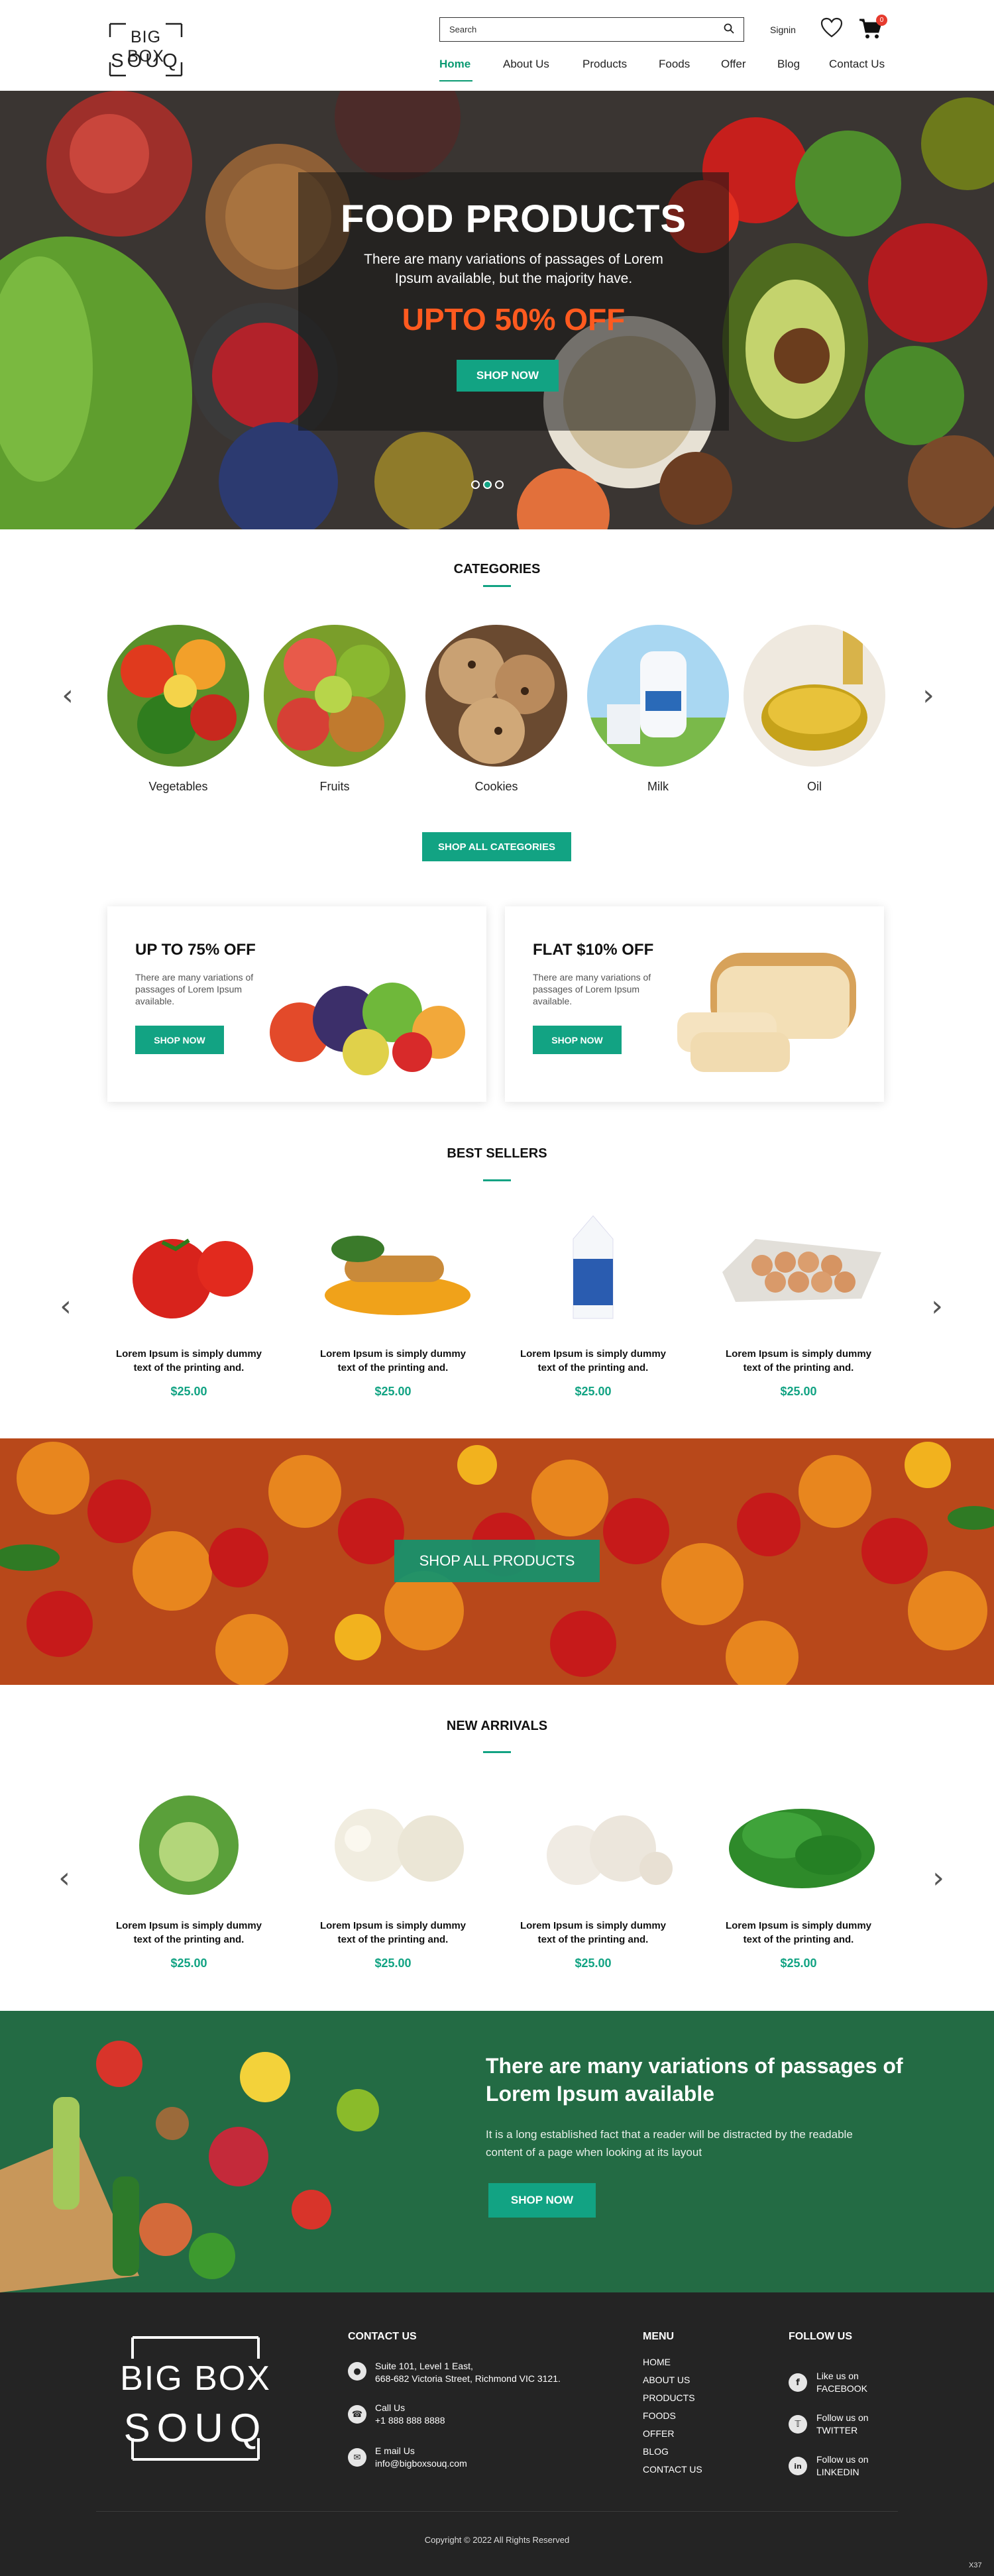 Image resolution: width=994 pixels, height=2576 pixels. Describe the element at coordinates (881, 20) in the screenshot. I see `cart-count-badge: 0` at that location.